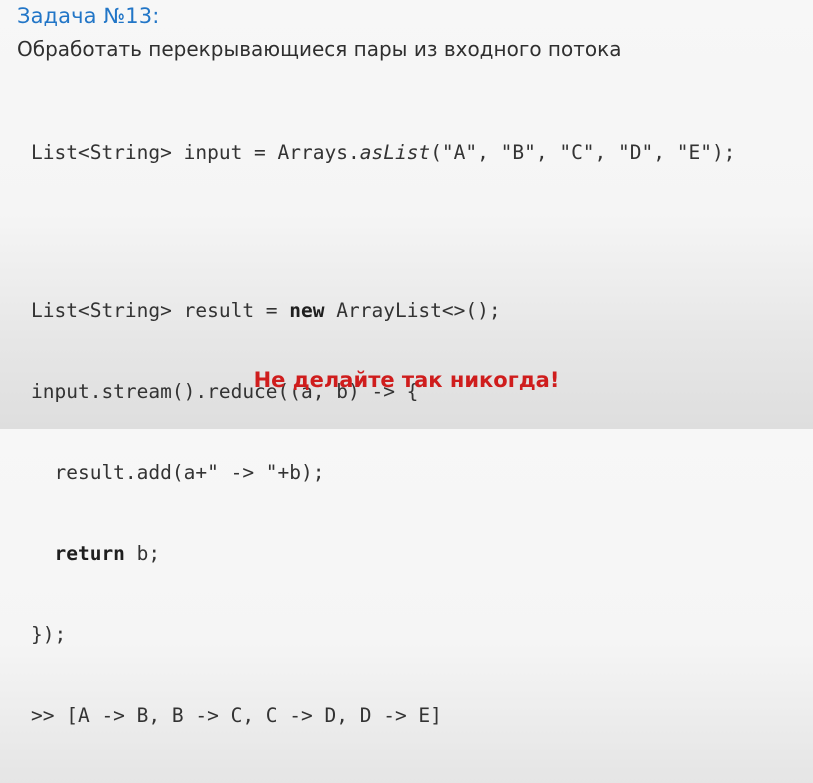 Image resolution: width=813 pixels, height=783 pixels. I want to click on warning-text: Не делайте так никогда!, so click(406, 380).